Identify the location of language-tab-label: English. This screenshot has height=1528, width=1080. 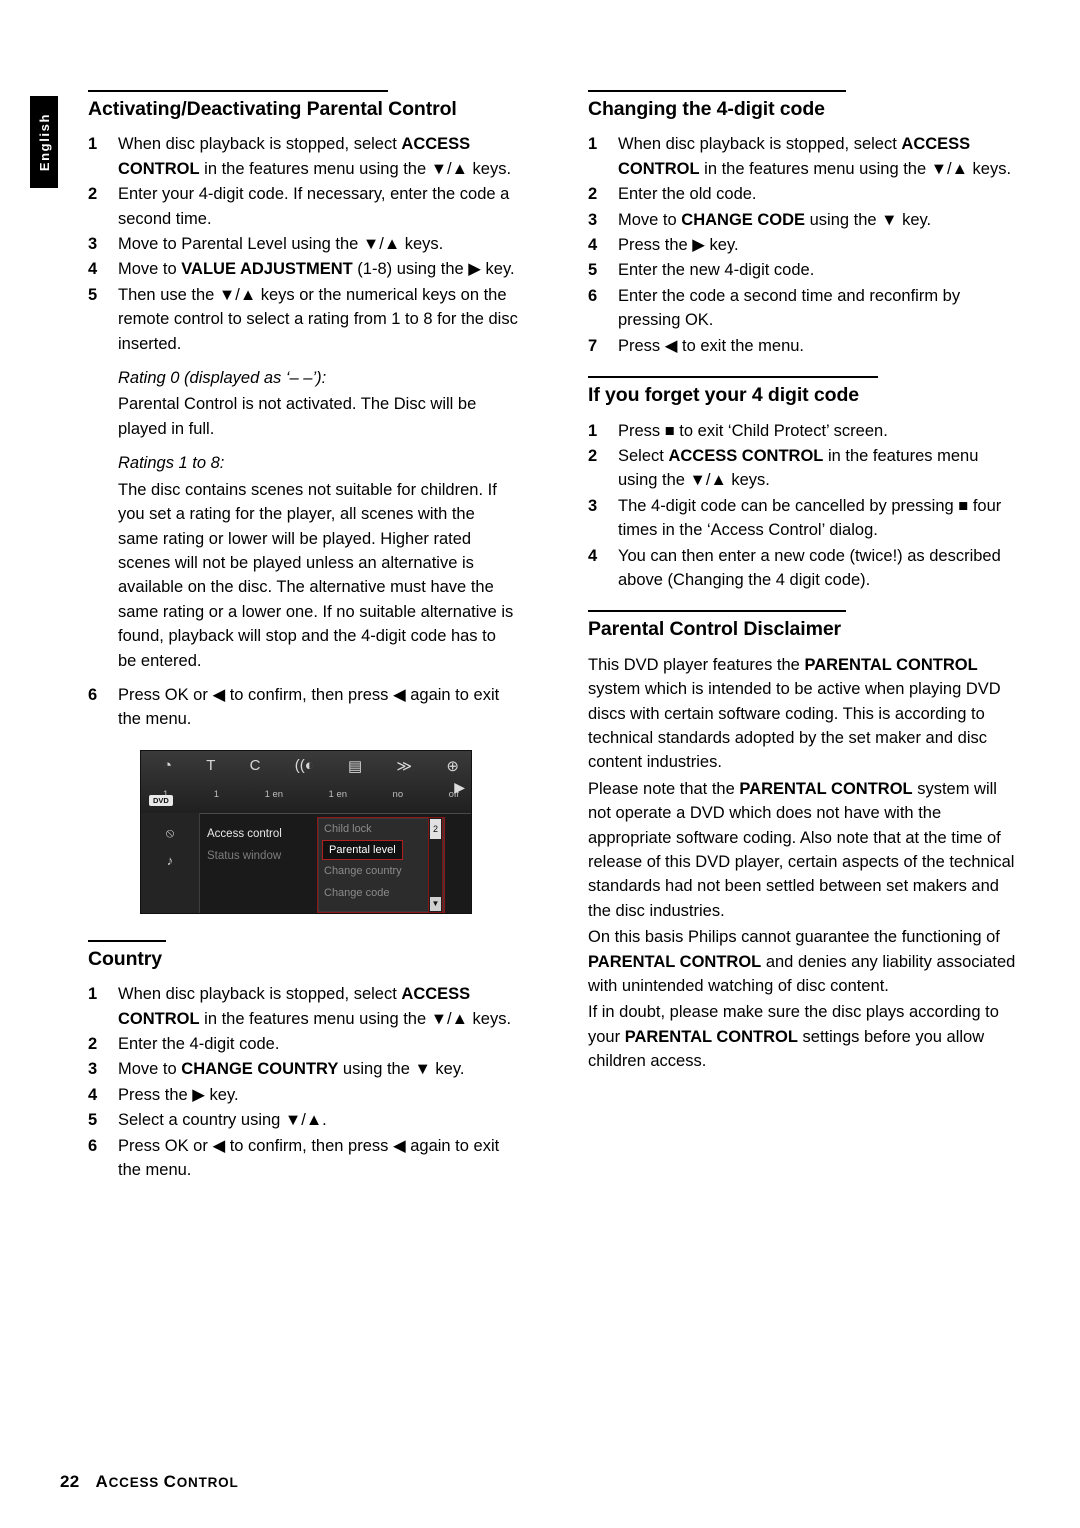
(44, 142).